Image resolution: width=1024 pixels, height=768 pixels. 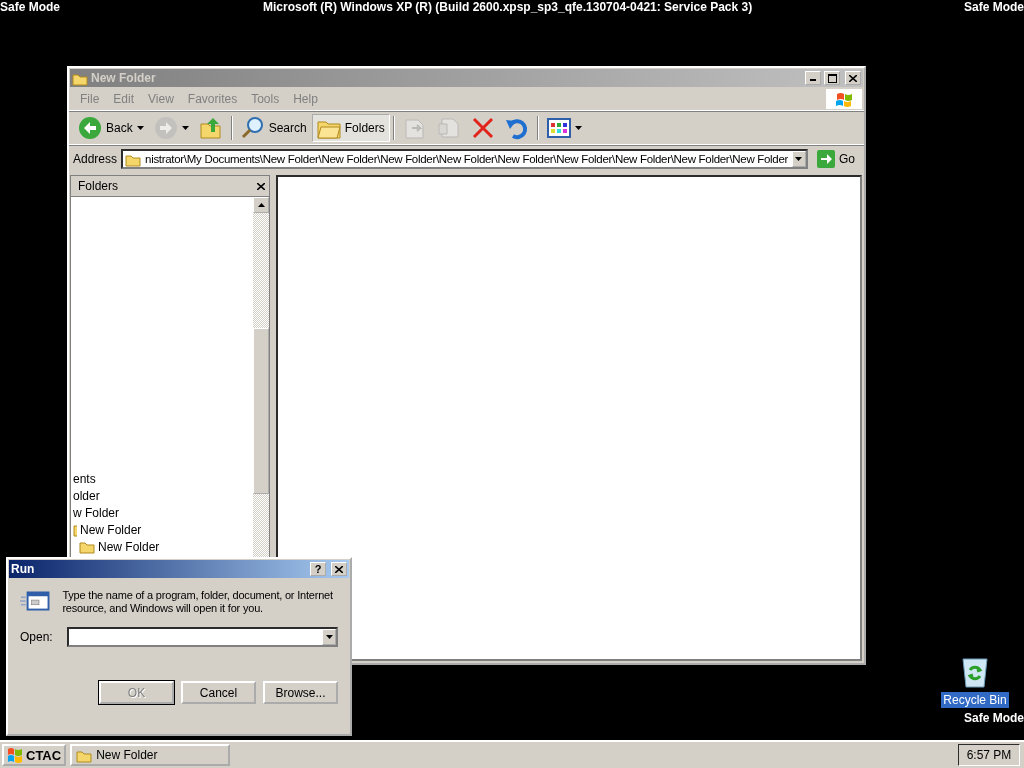 What do you see at coordinates (558, 128) in the screenshot?
I see `views-icon` at bounding box center [558, 128].